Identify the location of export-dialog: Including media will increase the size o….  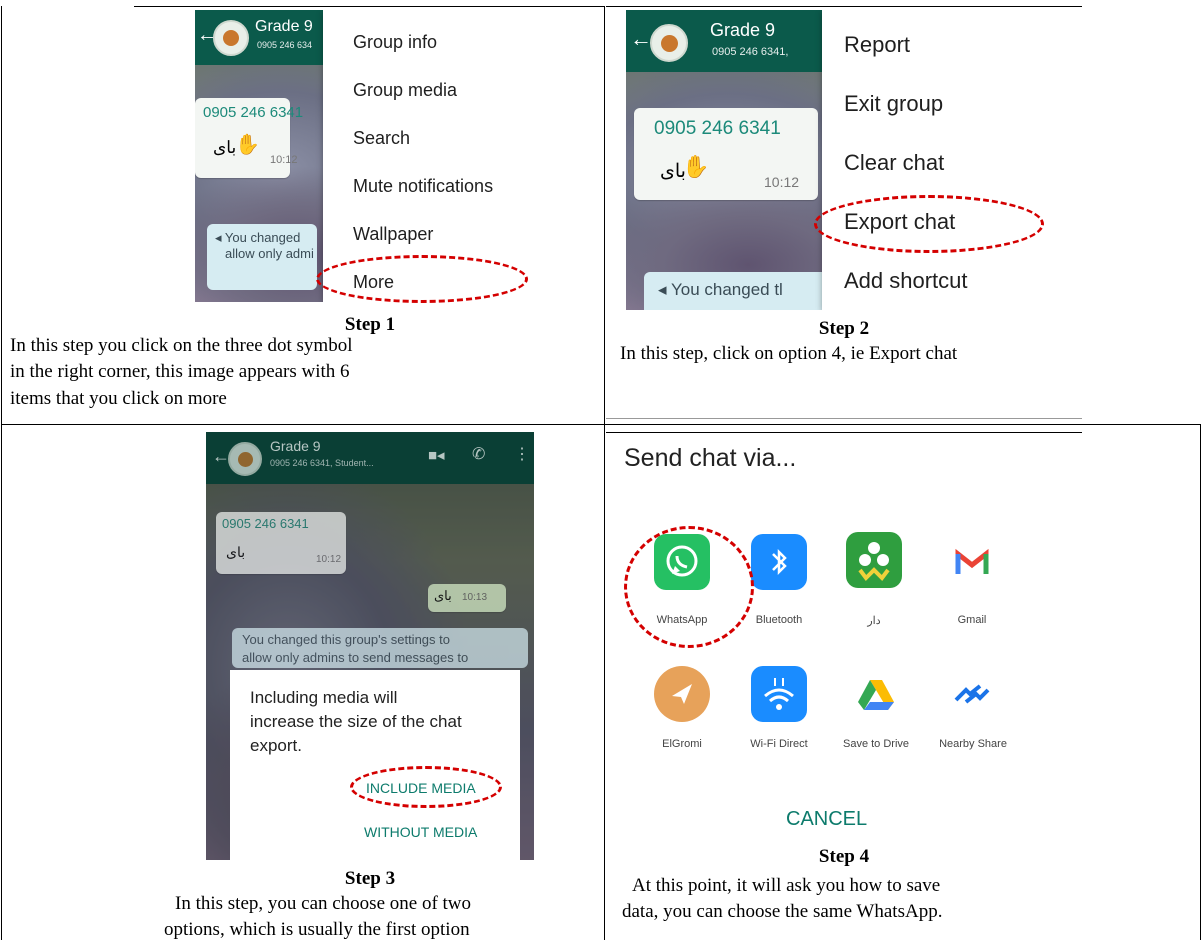
(375, 765).